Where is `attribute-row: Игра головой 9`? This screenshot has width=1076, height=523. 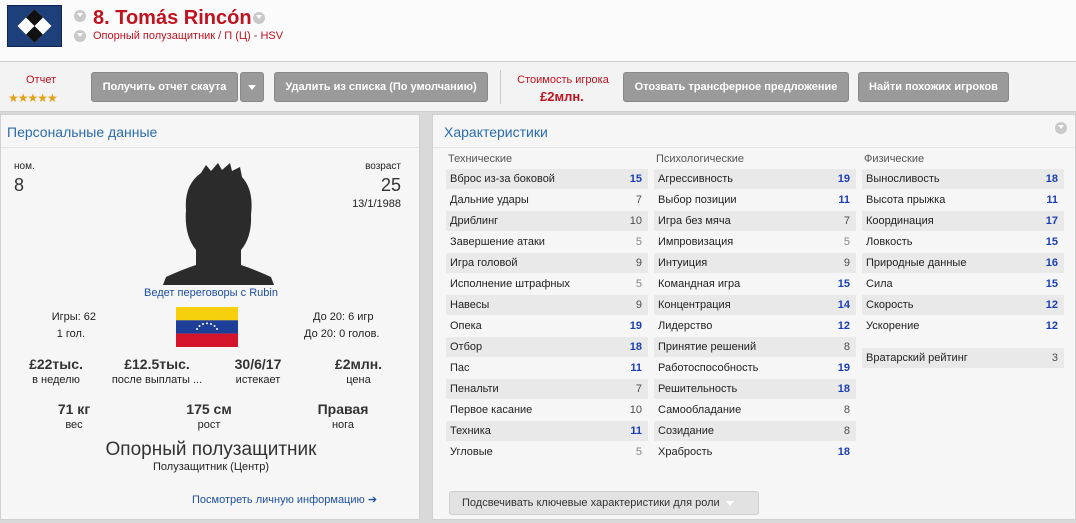
attribute-row: Игра головой 9 is located at coordinates (547, 263).